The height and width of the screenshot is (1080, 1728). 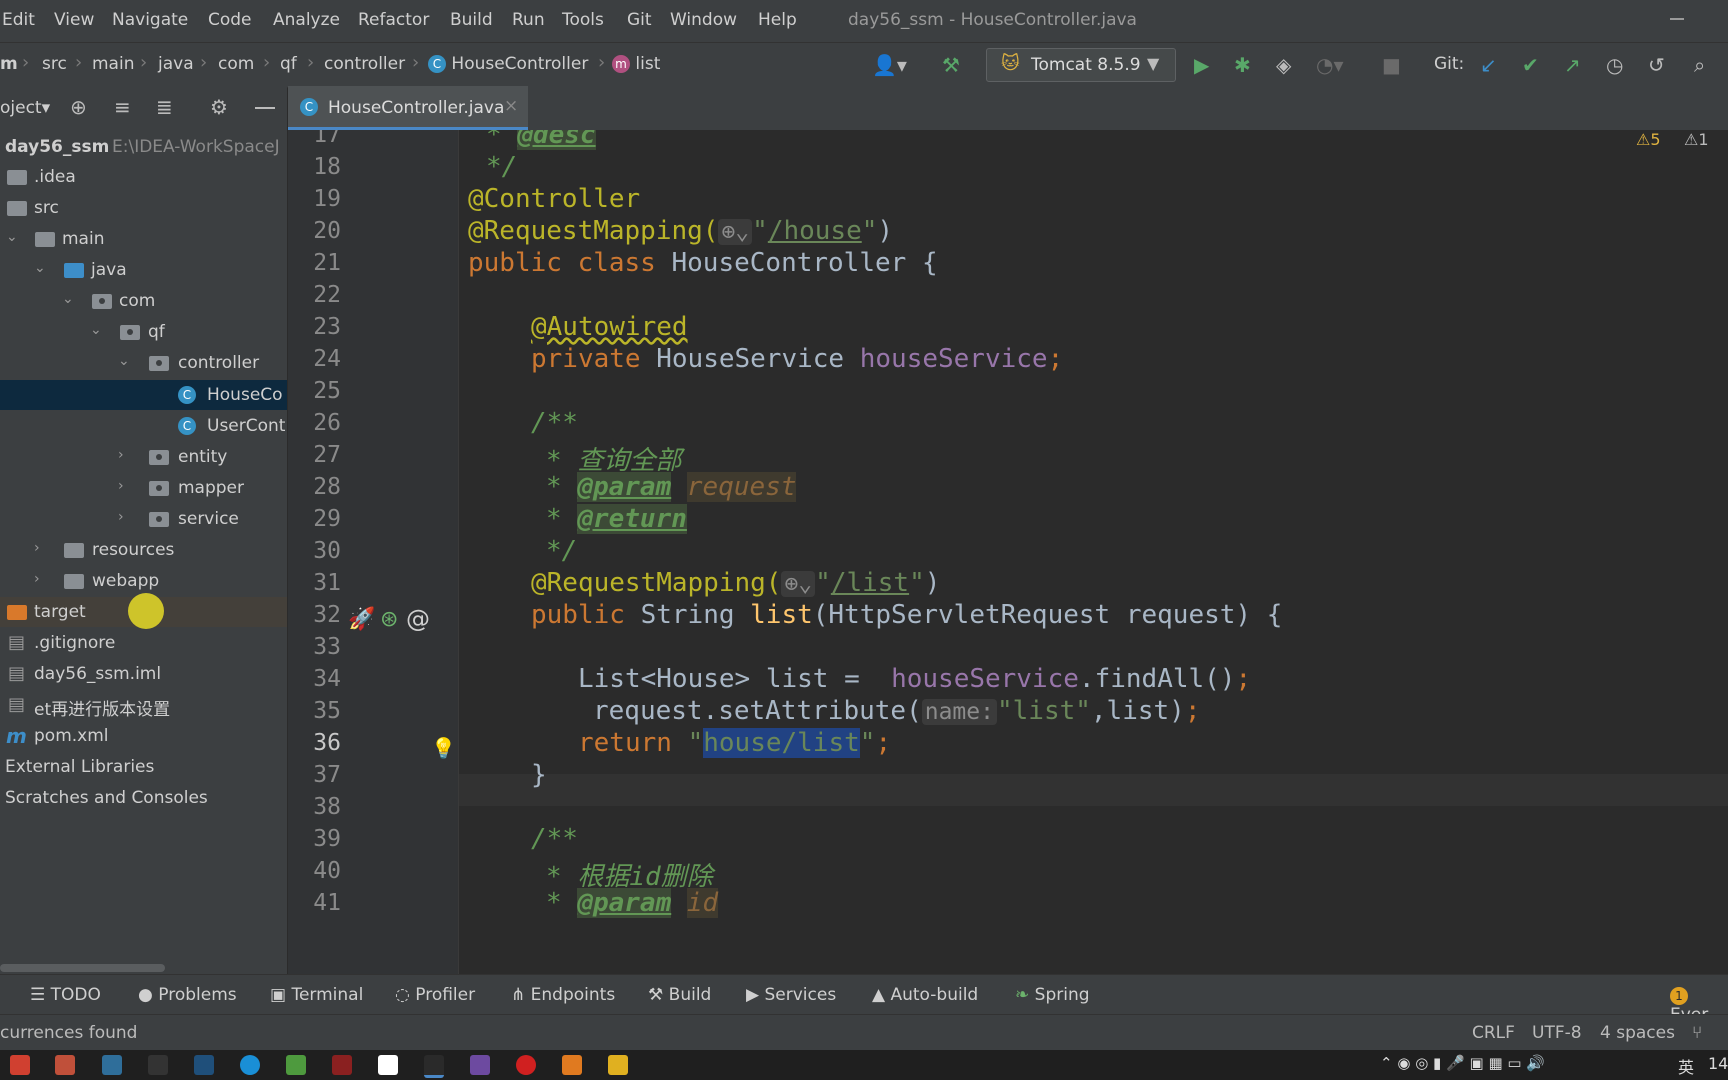 I want to click on tree-item-text-file: ▤ et再进行版本设置, so click(x=143, y=705).